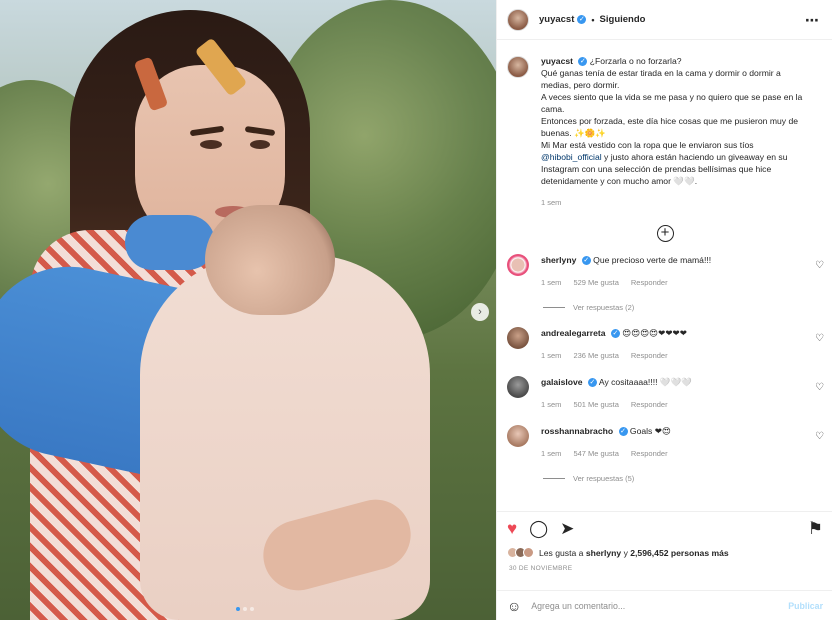  Describe the element at coordinates (652, 260) in the screenshot. I see `comment-text: Que precioso verte de mamá!!!` at that location.